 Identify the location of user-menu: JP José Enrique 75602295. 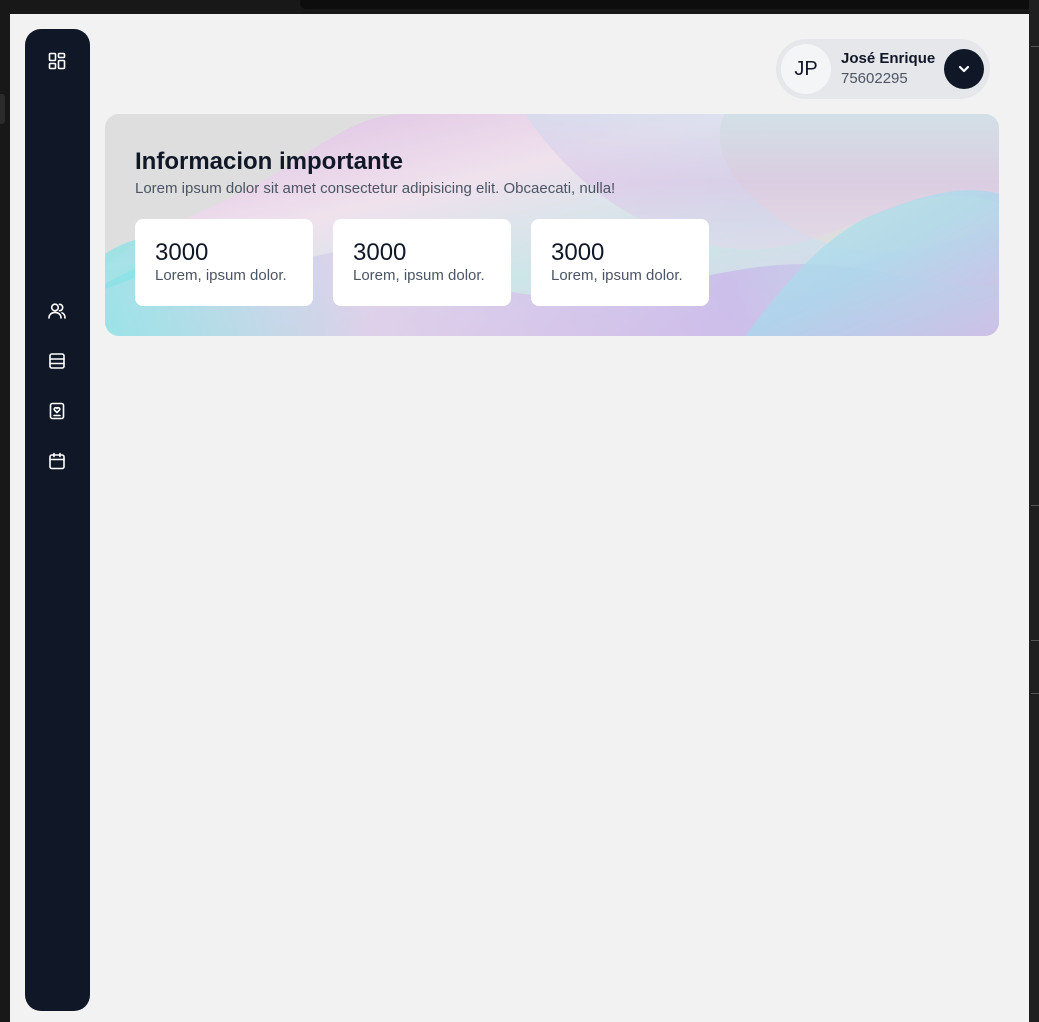
(883, 69).